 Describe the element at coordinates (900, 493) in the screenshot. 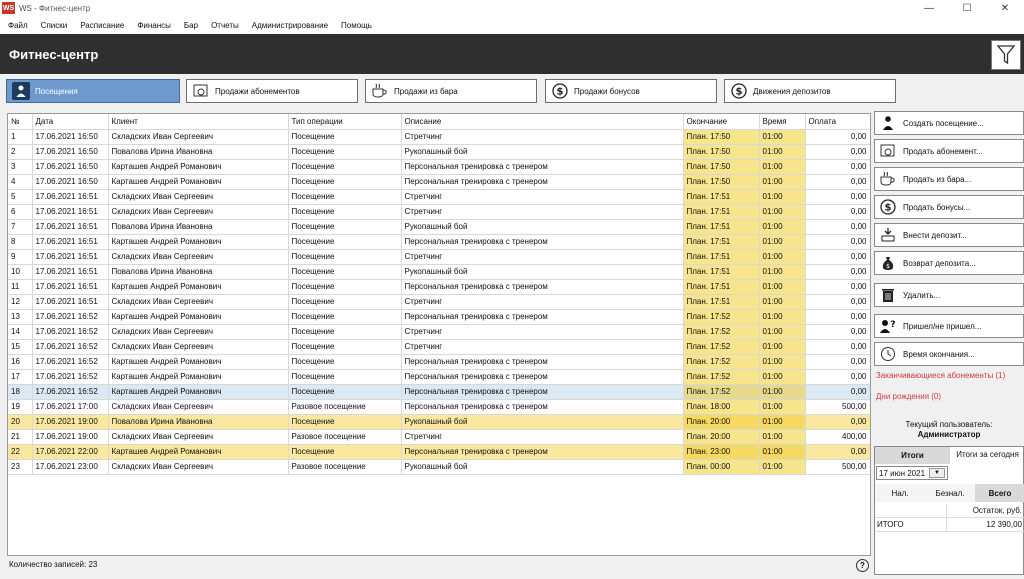

I see `tab-cash: Нал.` at that location.